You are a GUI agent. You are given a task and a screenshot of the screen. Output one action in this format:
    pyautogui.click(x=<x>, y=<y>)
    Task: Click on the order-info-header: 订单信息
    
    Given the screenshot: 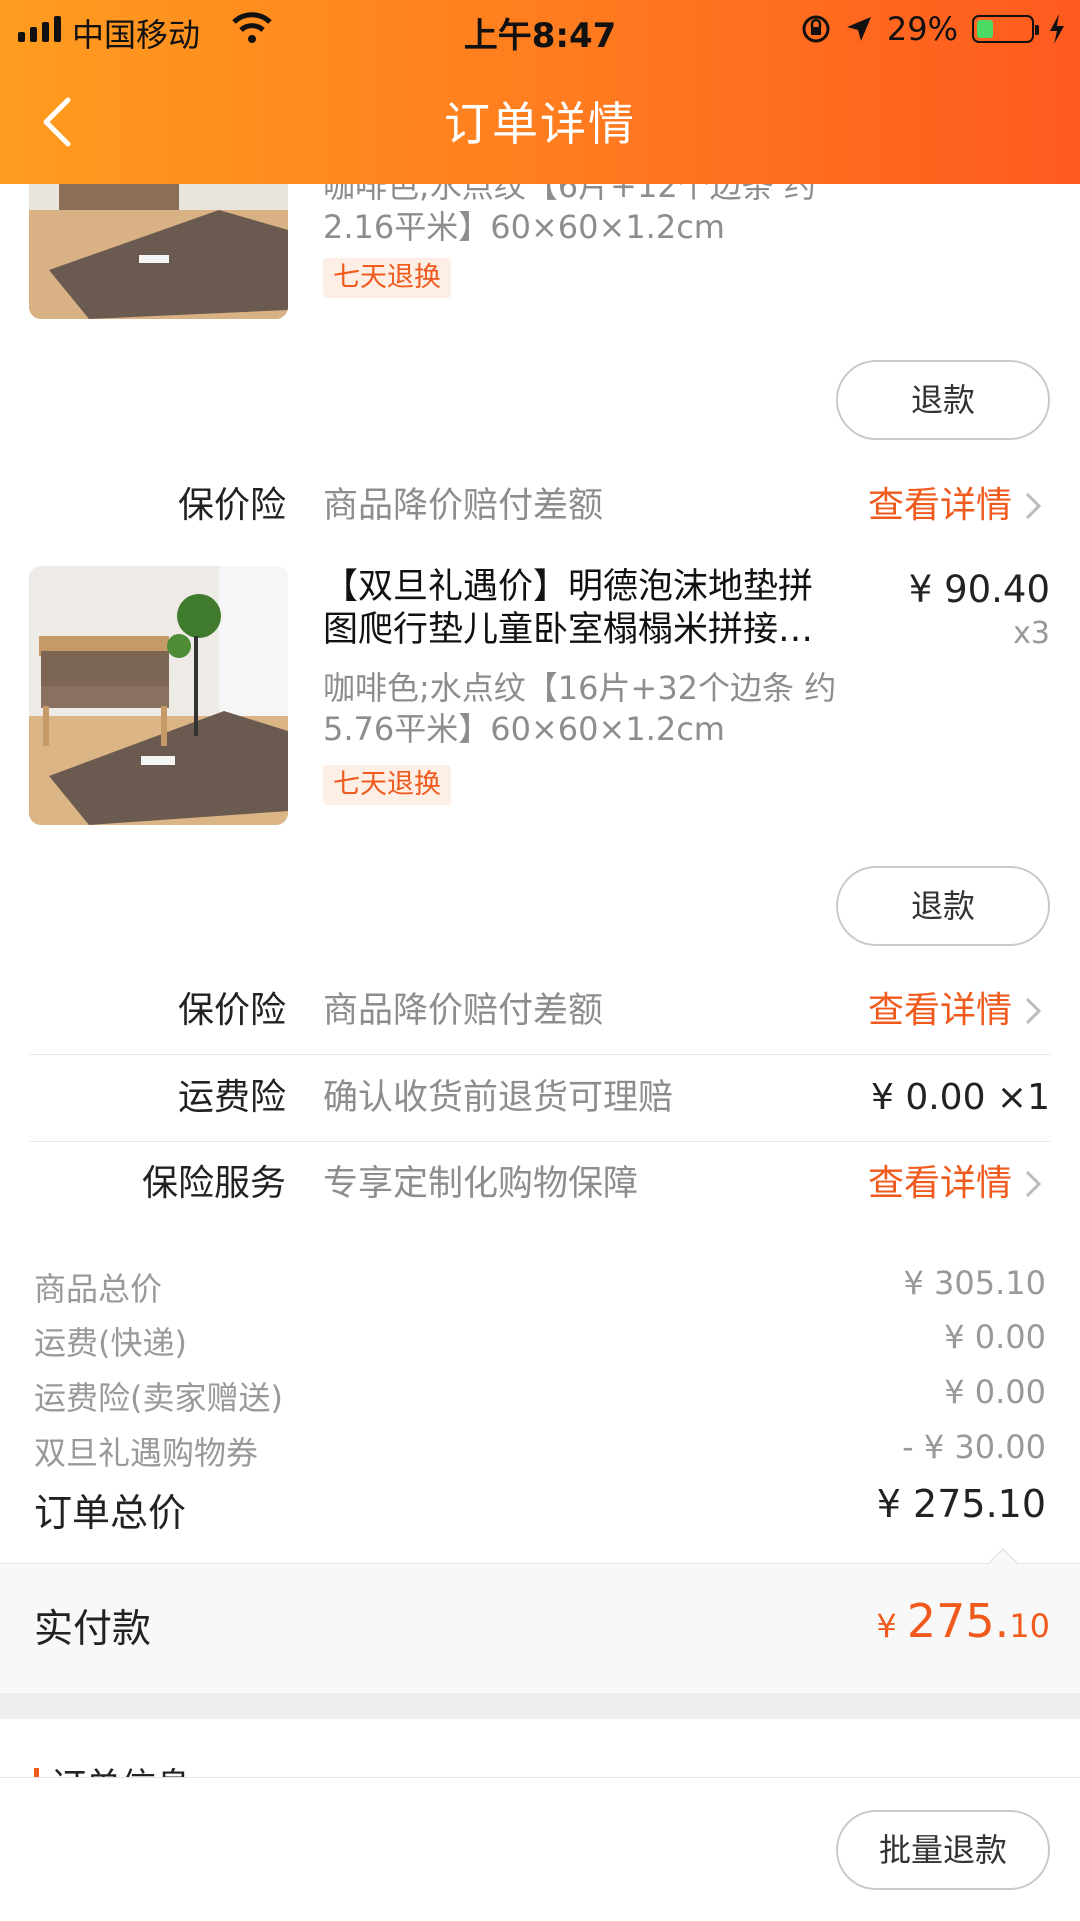 What is the action you would take?
    pyautogui.click(x=112, y=1767)
    